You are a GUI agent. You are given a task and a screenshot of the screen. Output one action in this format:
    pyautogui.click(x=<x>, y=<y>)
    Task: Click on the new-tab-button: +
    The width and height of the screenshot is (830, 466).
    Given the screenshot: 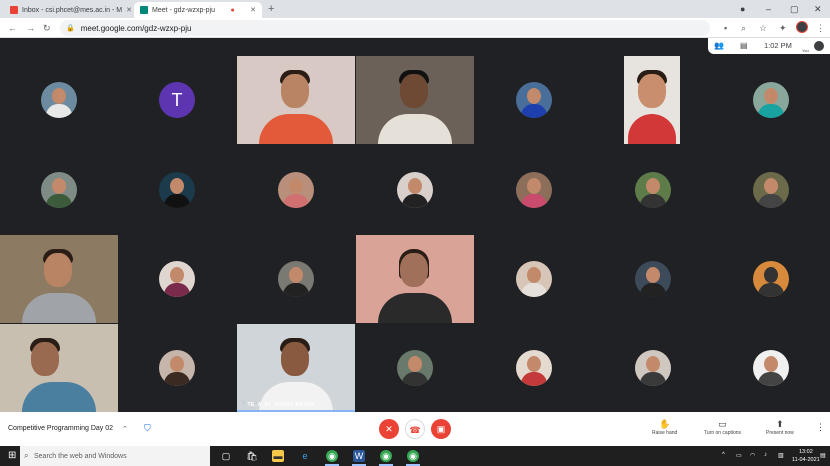 What is the action you would take?
    pyautogui.click(x=271, y=9)
    